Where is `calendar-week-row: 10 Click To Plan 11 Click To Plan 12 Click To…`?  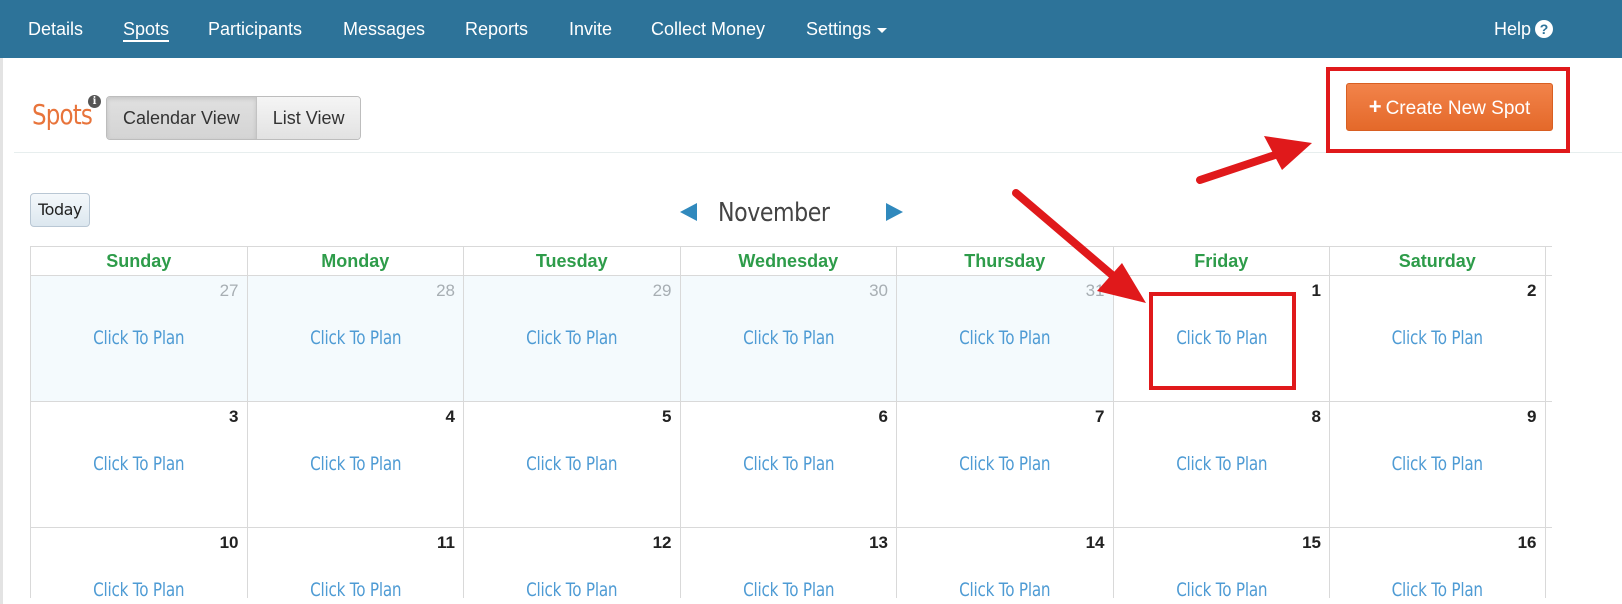 calendar-week-row: 10 Click To Plan 11 Click To Plan 12 Click To… is located at coordinates (791, 564).